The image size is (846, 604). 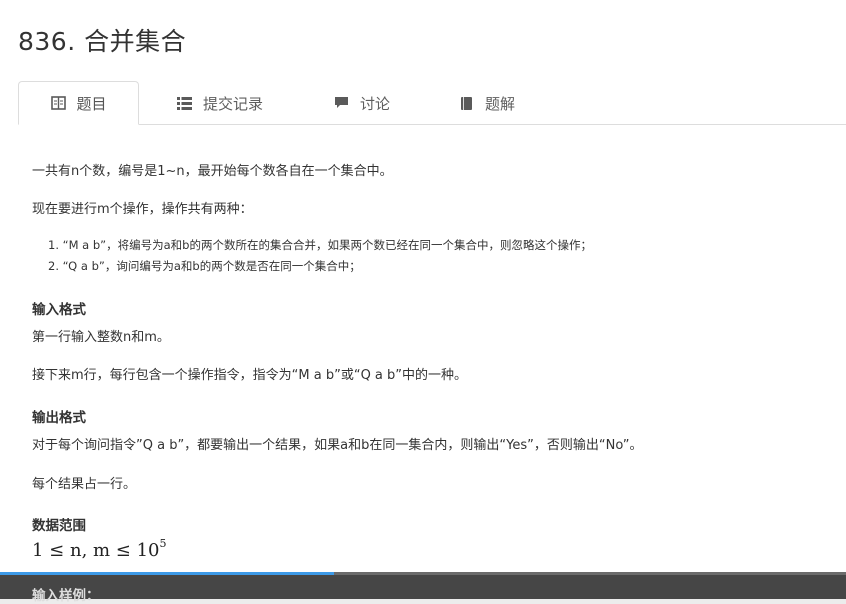 What do you see at coordinates (250, 375) in the screenshot?
I see `input-line-2: 接下来m行，每行包含一个操作指令，指令为“M a b”或“Q a b”中的一种。` at bounding box center [250, 375].